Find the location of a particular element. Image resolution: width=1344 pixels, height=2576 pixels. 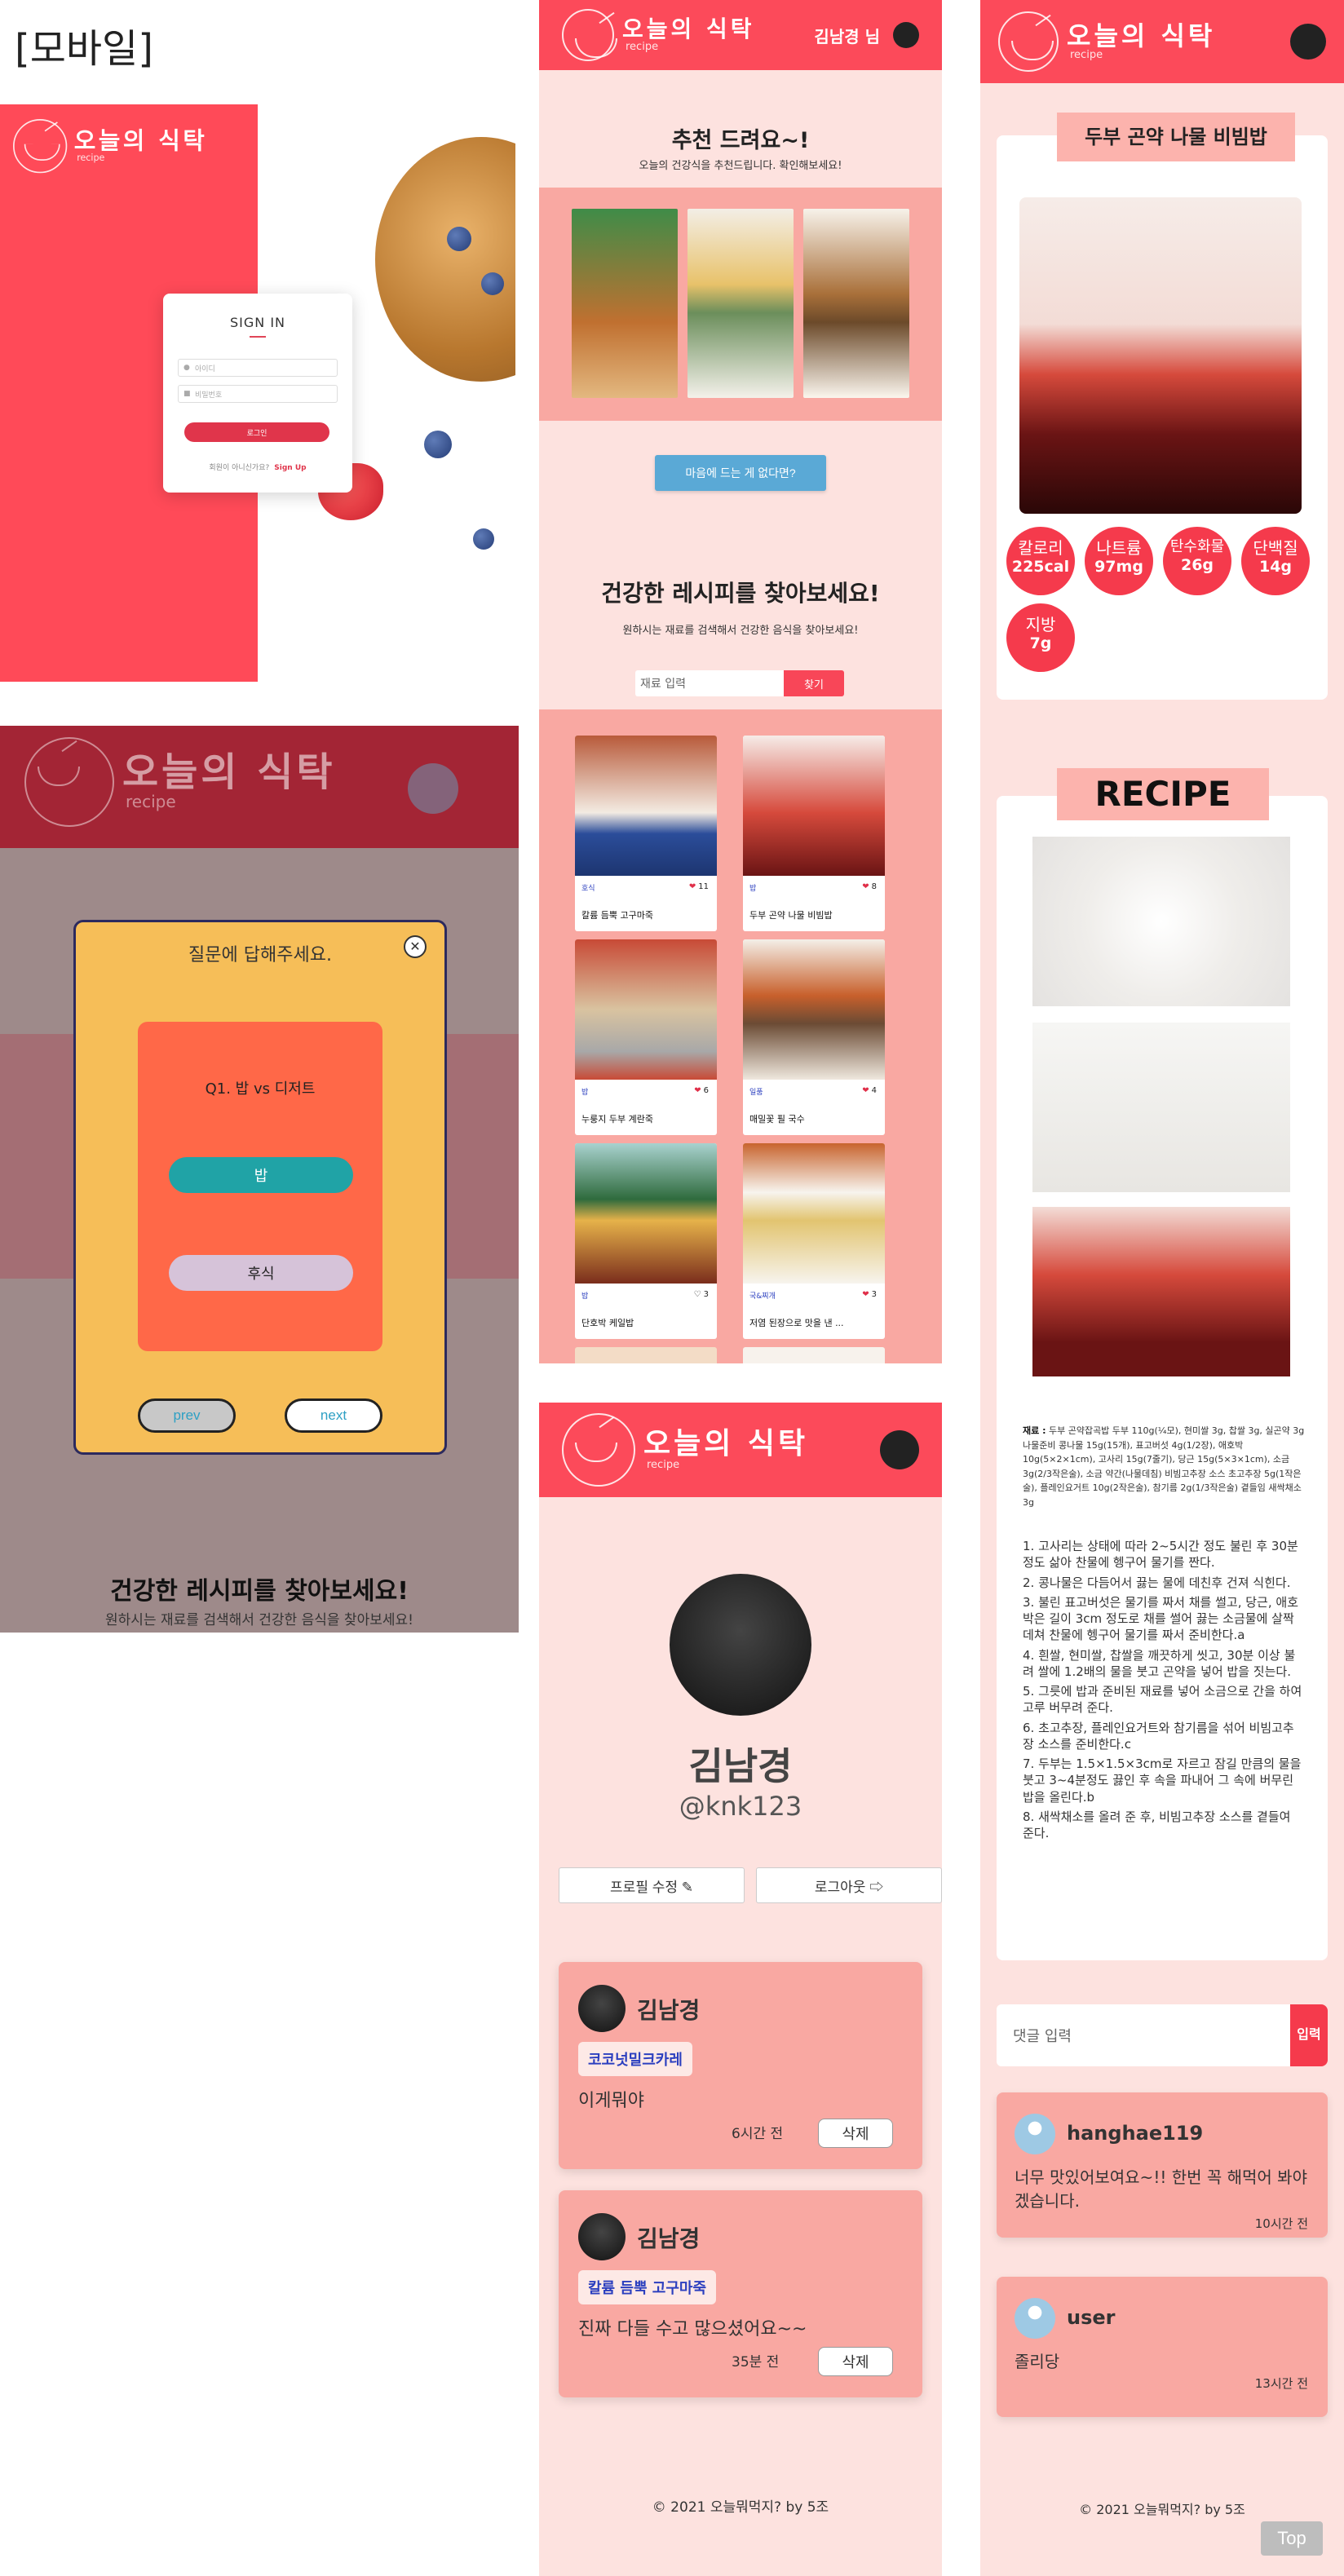

like-count: ❤ 11 is located at coordinates (699, 886).